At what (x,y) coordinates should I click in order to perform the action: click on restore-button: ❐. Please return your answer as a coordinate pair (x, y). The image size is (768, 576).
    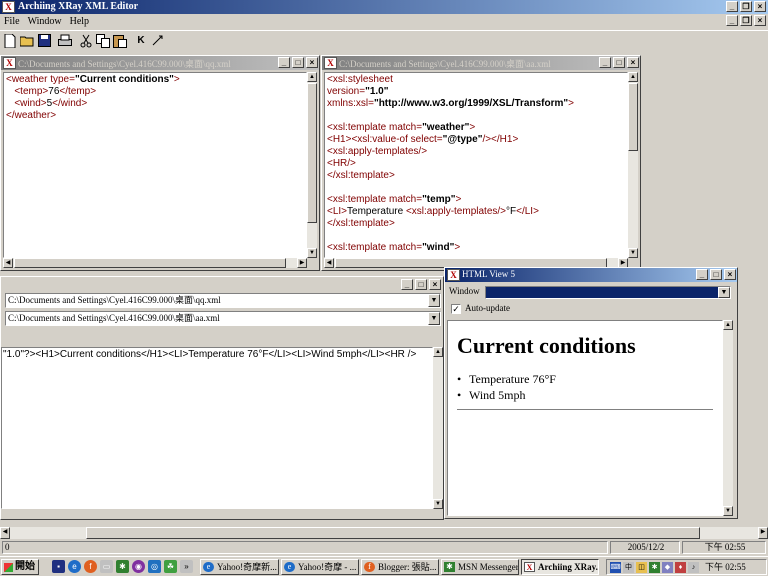
    Looking at the image, I should click on (746, 6).